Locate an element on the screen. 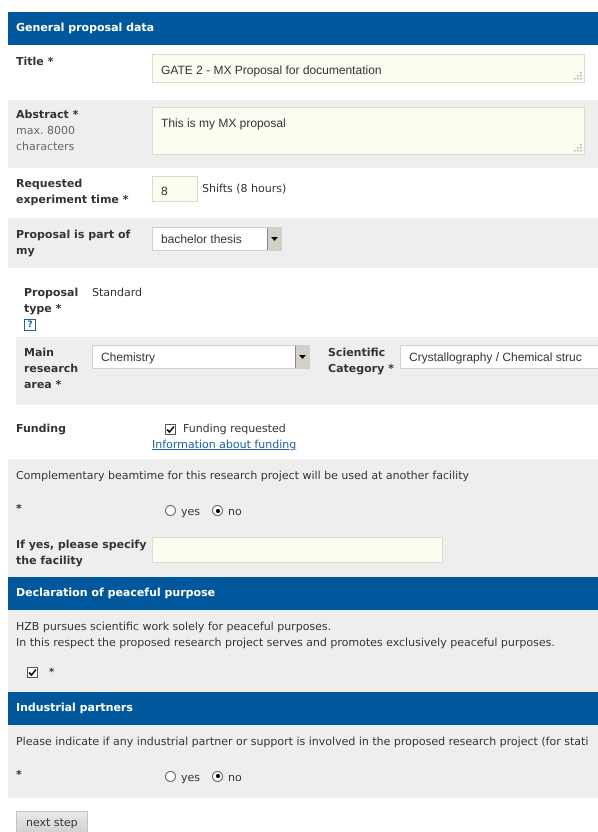 The height and width of the screenshot is (832, 598). field-label: Scientific Category * is located at coordinates (361, 361).